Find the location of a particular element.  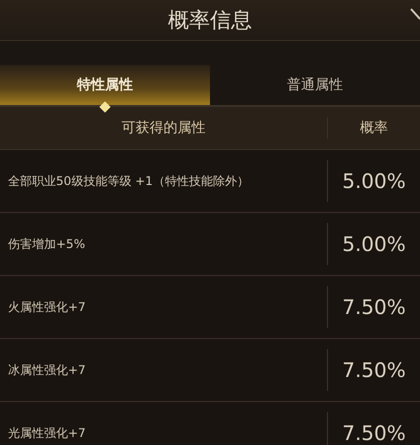

attribute-cell: 冰属性强化+7 is located at coordinates (47, 370).